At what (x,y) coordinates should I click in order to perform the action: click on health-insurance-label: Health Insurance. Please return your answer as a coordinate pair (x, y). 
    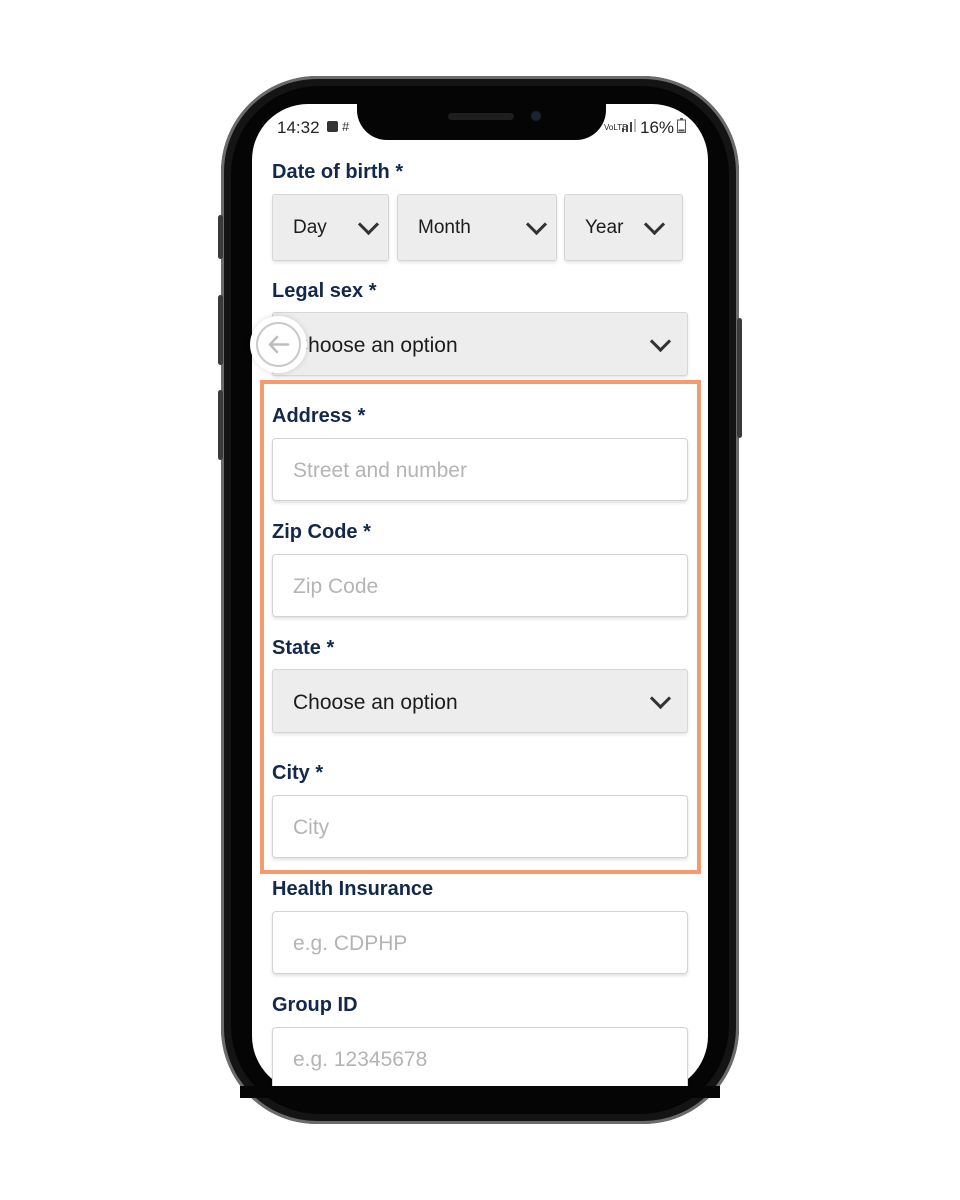
    Looking at the image, I should click on (353, 889).